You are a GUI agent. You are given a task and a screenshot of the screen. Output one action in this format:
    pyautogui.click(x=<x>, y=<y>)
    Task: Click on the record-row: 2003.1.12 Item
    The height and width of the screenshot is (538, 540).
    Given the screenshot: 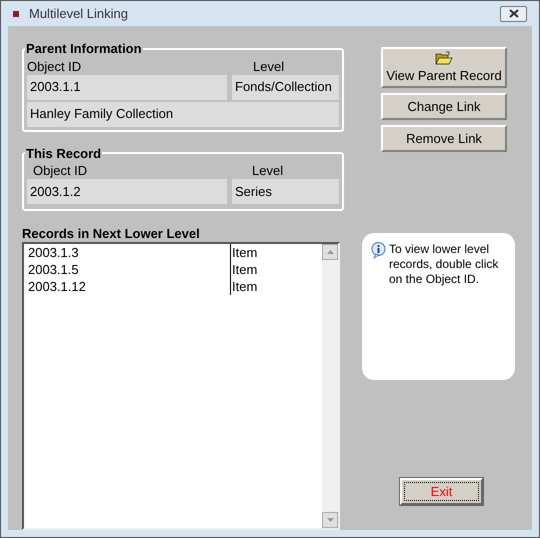 What is the action you would take?
    pyautogui.click(x=174, y=286)
    